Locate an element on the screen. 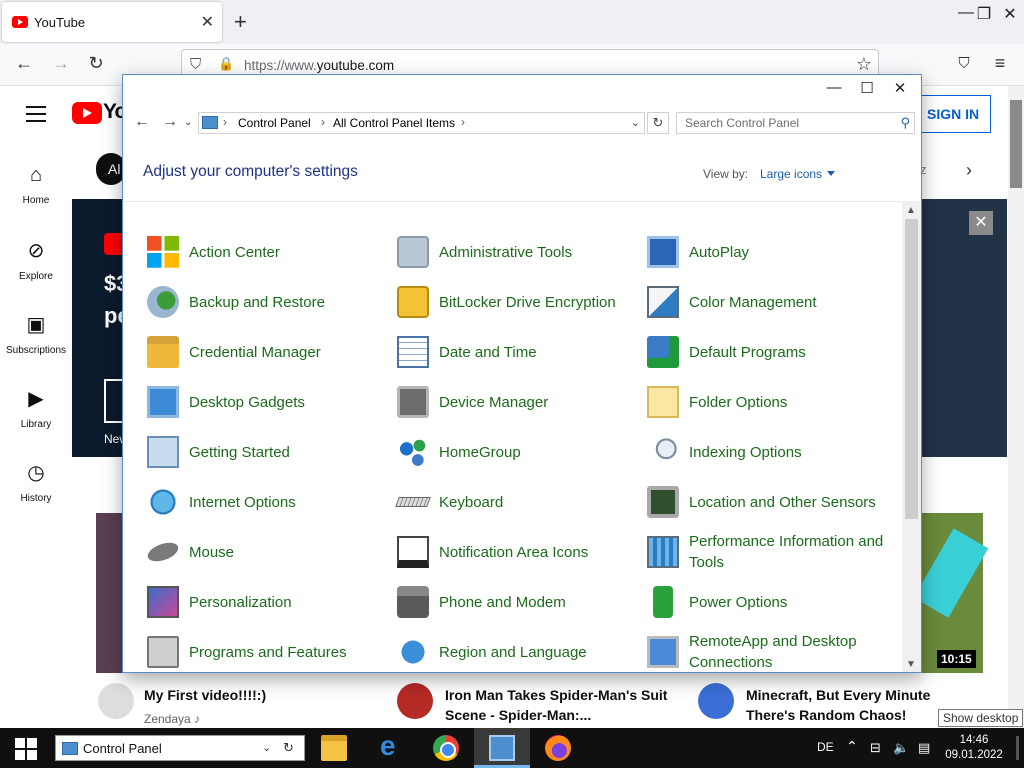 Image resolution: width=1024 pixels, height=768 pixels. cp-item-performance: Performance Information and Tools is located at coordinates (769, 552).